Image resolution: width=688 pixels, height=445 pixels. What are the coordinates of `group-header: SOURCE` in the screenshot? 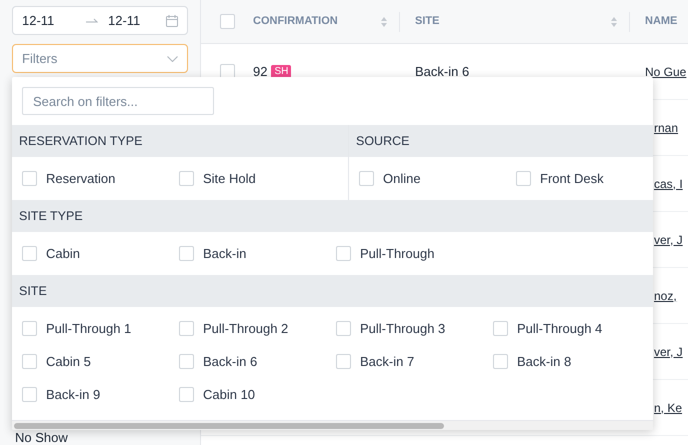 It's located at (501, 141).